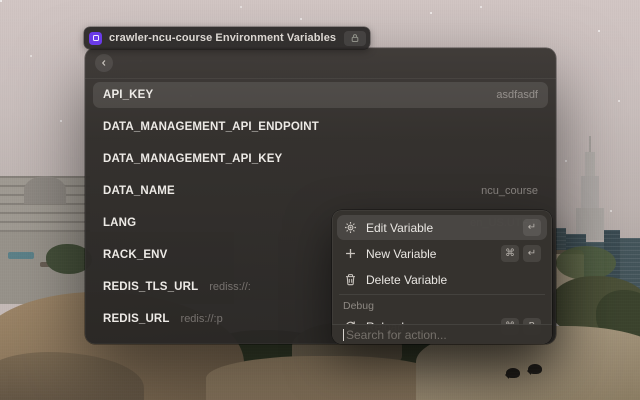 Image resolution: width=640 pixels, height=400 pixels. Describe the element at coordinates (320, 191) in the screenshot. I see `list-item-data-name: DATA_NAME ncu_course` at that location.